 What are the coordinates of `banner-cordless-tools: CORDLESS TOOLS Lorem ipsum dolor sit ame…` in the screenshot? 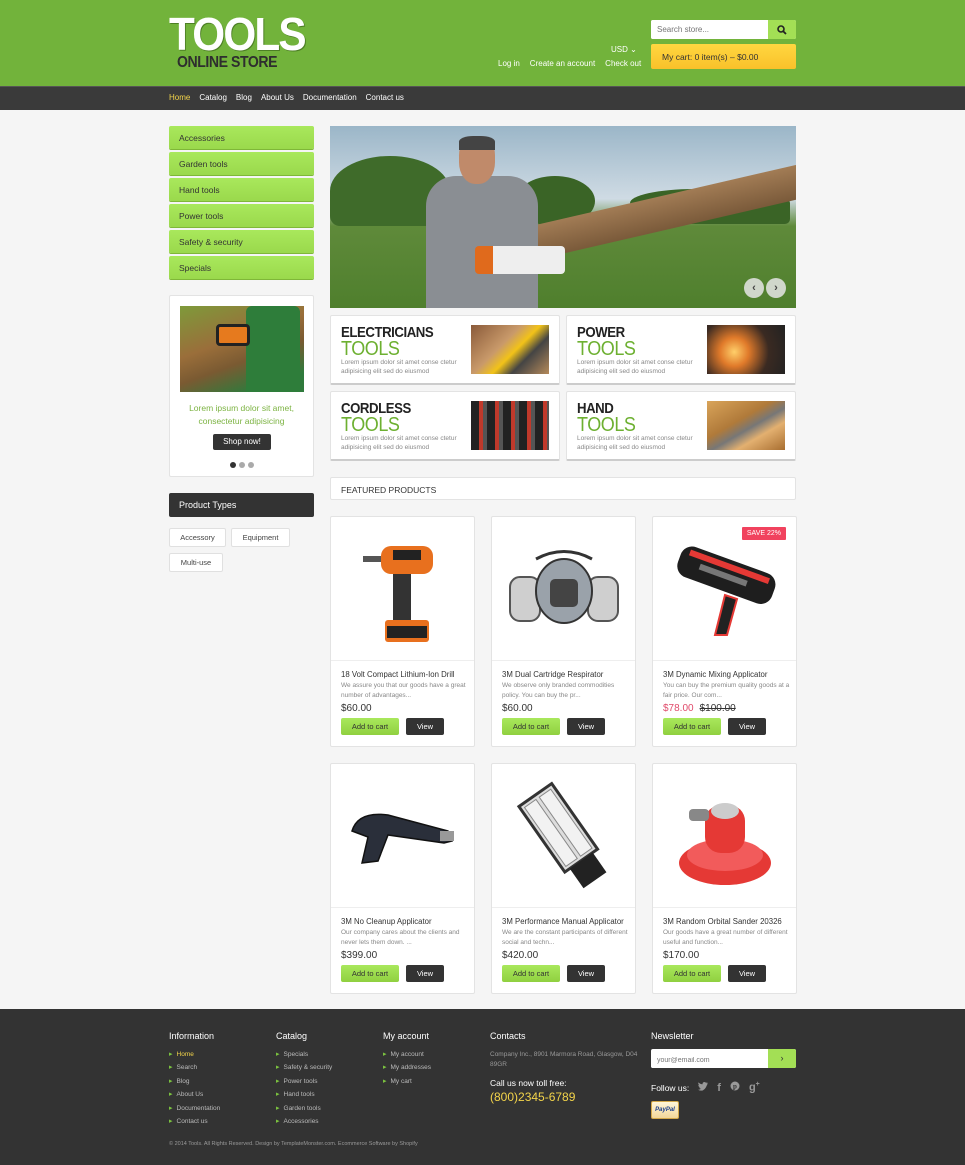 It's located at (445, 426).